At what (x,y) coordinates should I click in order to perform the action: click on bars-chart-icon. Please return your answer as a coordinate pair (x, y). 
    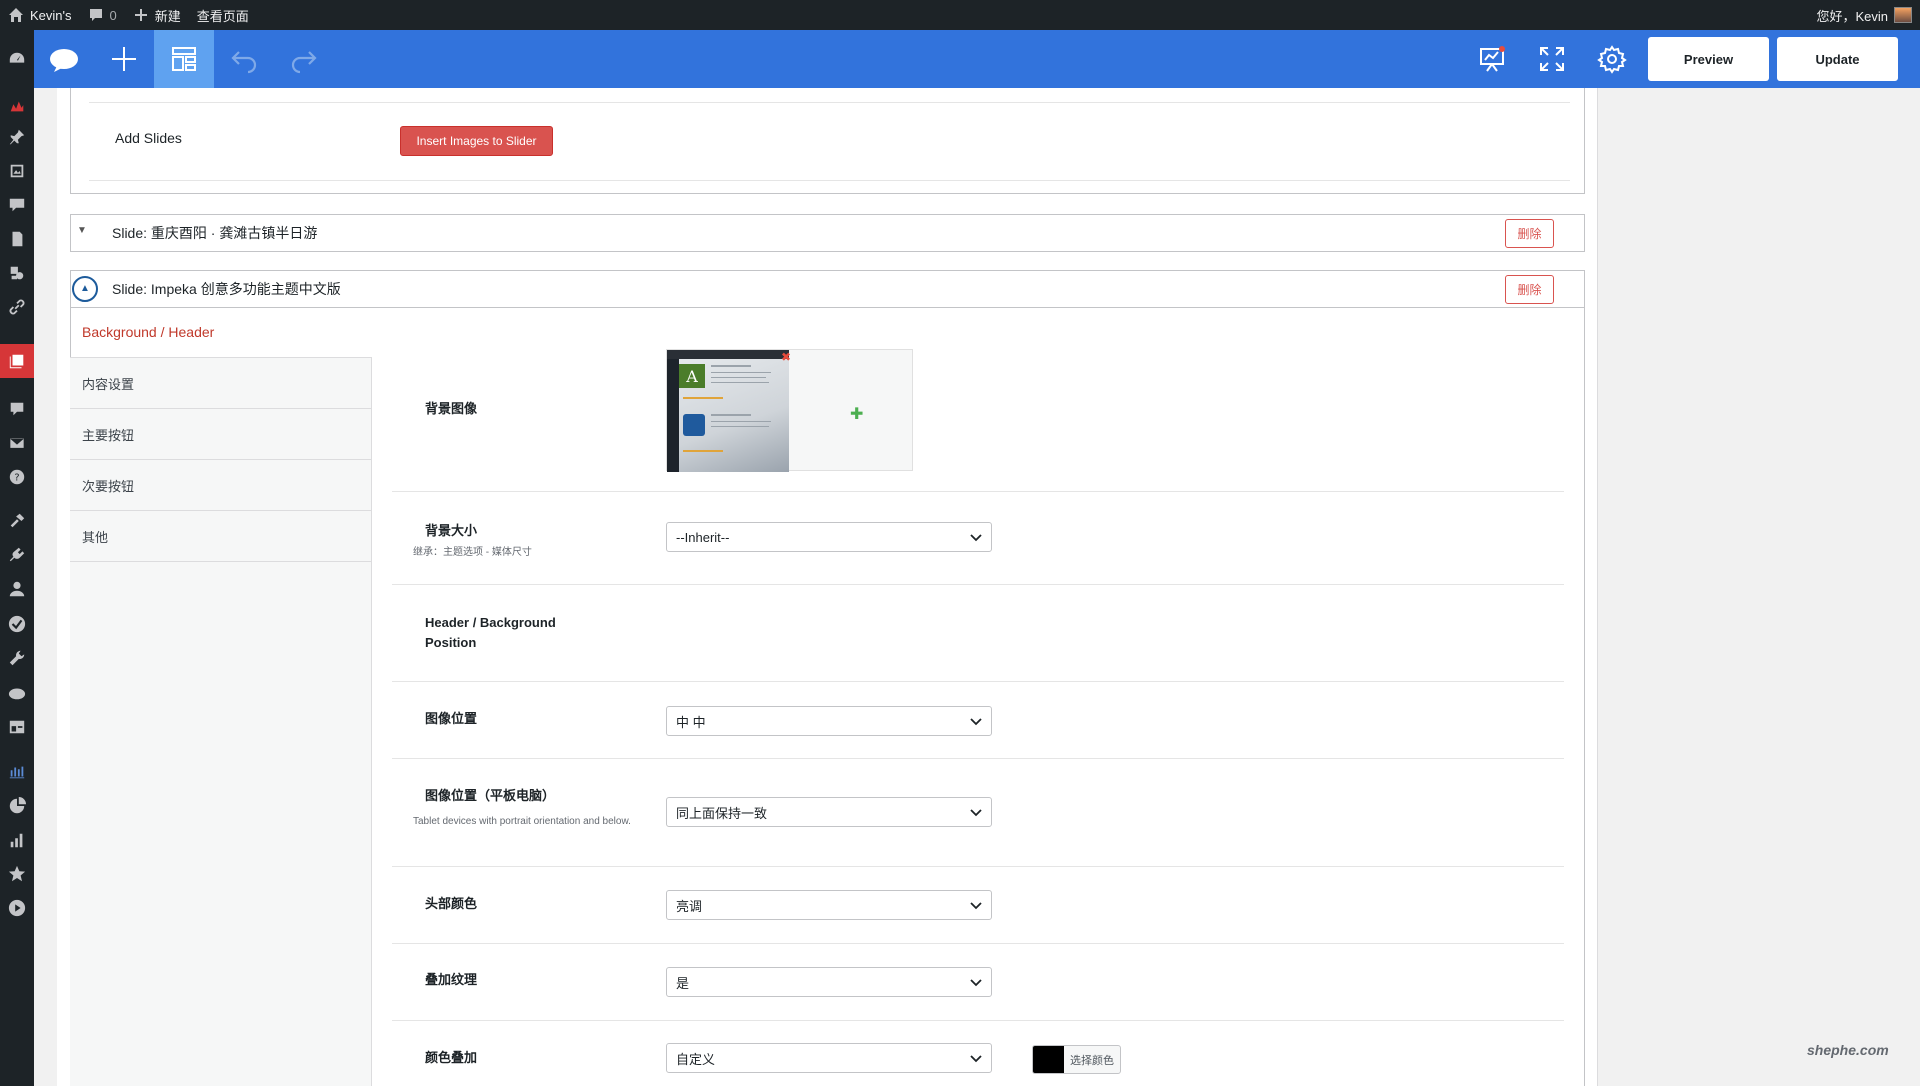
    Looking at the image, I should click on (17, 772).